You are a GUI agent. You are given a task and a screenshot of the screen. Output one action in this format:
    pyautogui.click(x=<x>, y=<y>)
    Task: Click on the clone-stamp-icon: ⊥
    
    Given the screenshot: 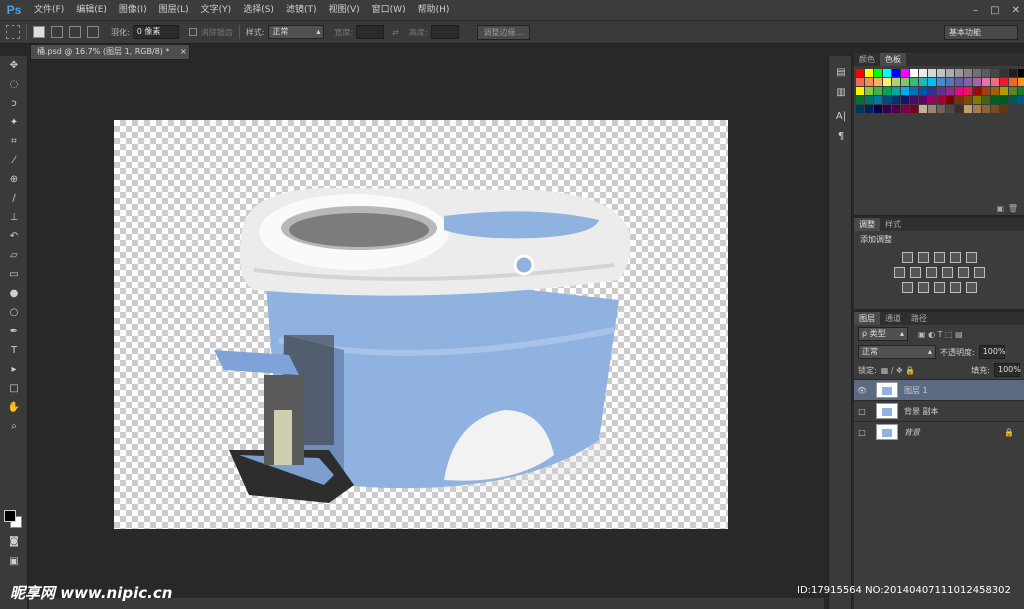 What is the action you would take?
    pyautogui.click(x=14, y=217)
    